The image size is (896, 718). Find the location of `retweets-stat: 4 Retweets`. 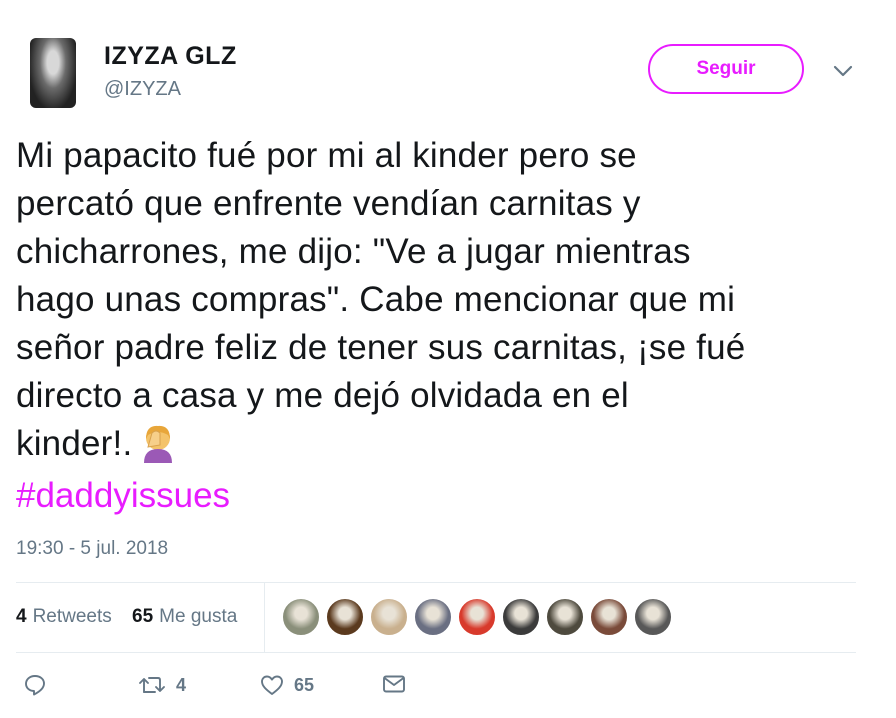

retweets-stat: 4 Retweets is located at coordinates (64, 617).